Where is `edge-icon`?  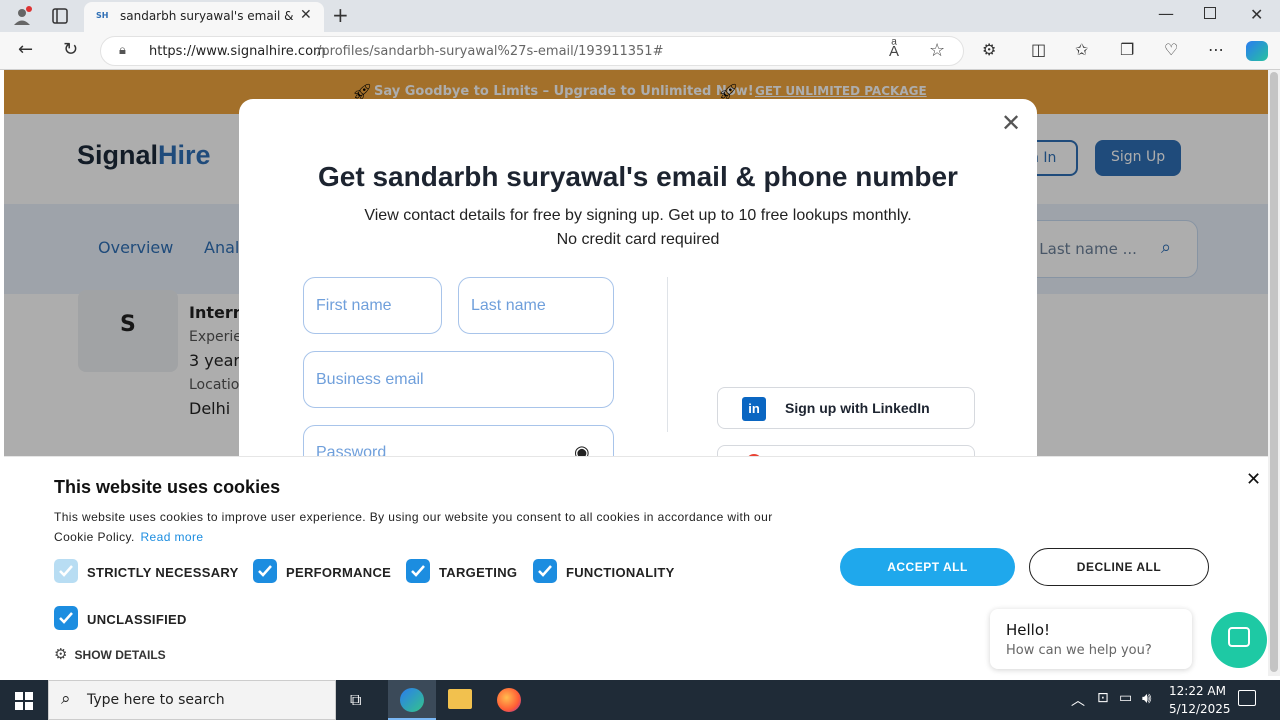
edge-icon is located at coordinates (412, 700).